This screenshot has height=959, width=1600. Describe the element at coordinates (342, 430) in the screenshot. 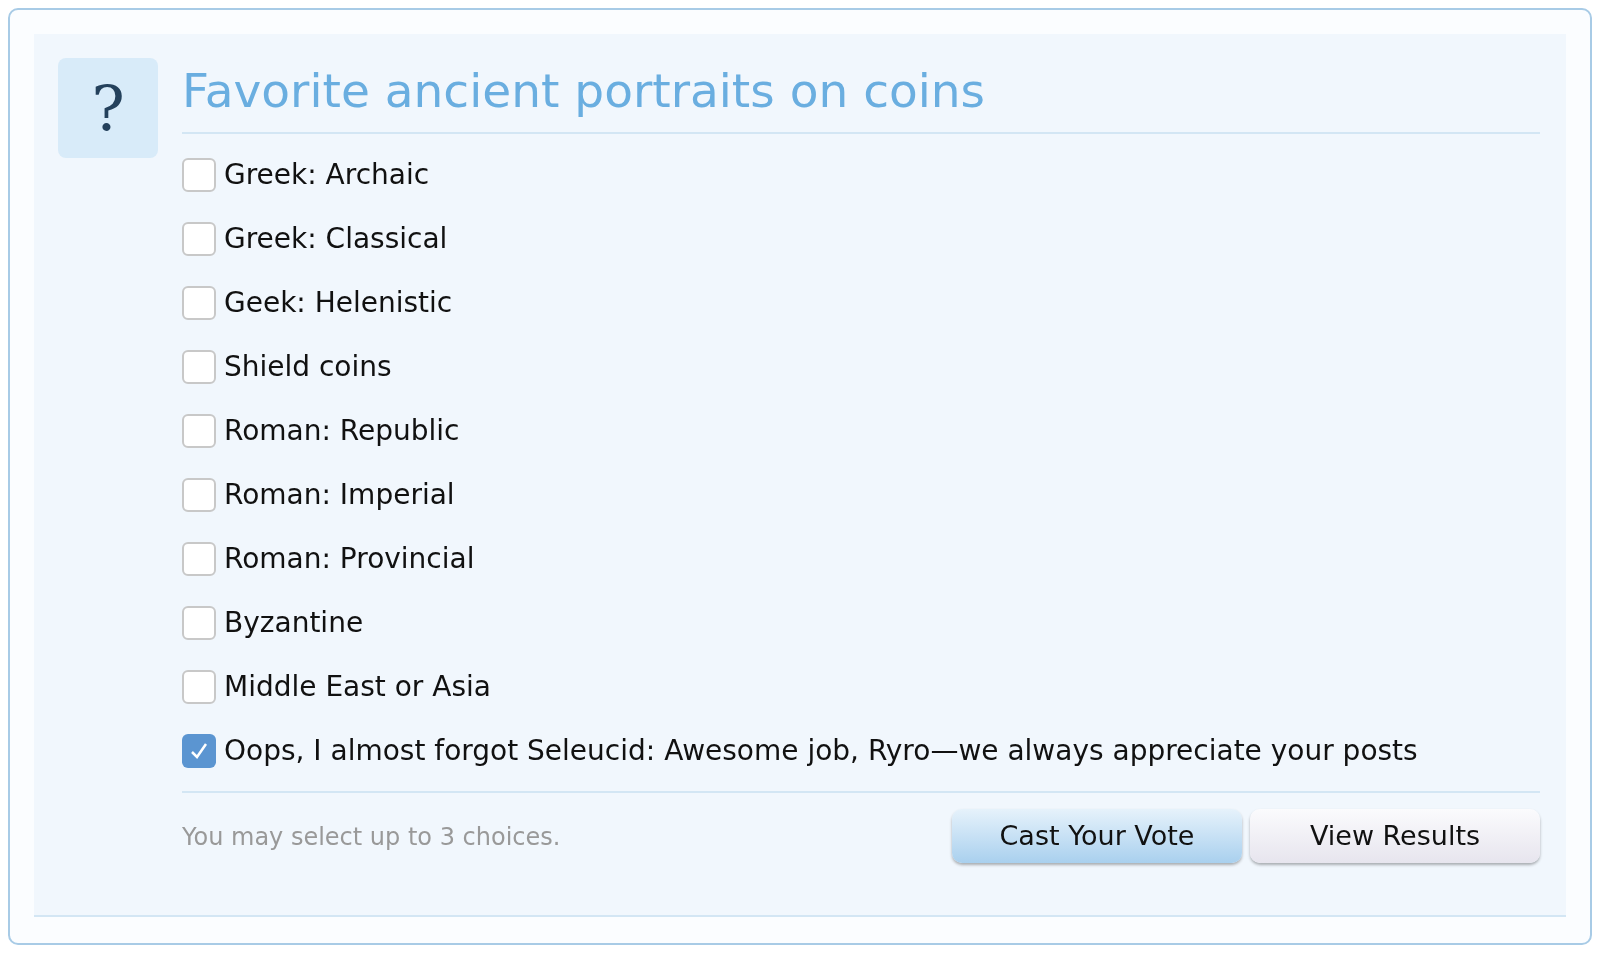

I see `option-label: Roman: Republic` at that location.